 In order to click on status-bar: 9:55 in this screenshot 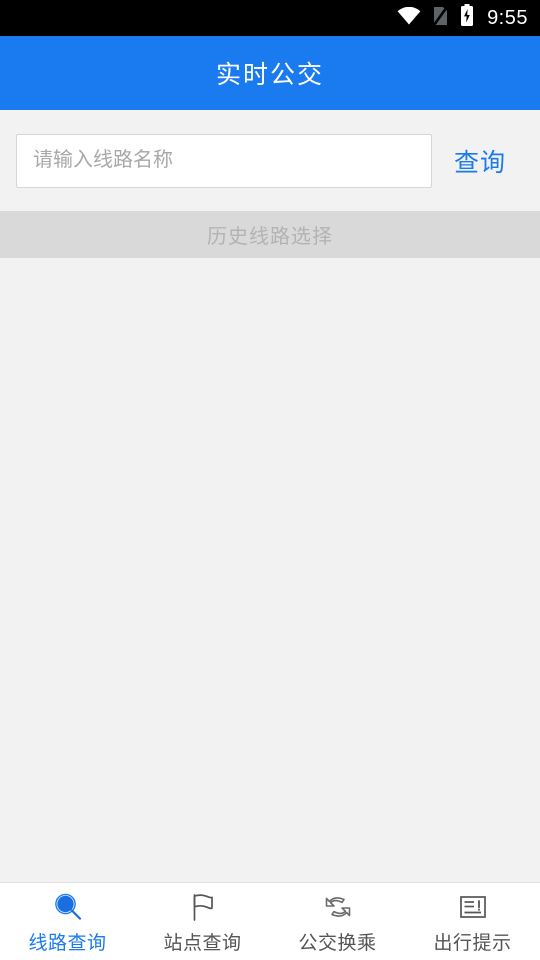, I will do `click(270, 18)`.